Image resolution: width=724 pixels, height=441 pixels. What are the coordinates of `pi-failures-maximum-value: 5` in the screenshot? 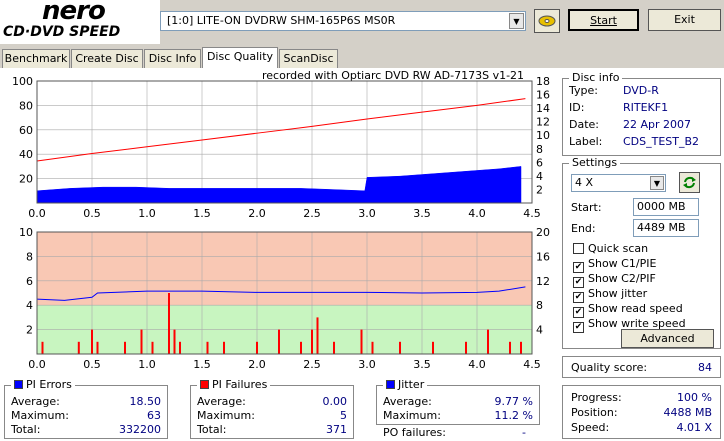 It's located at (343, 415).